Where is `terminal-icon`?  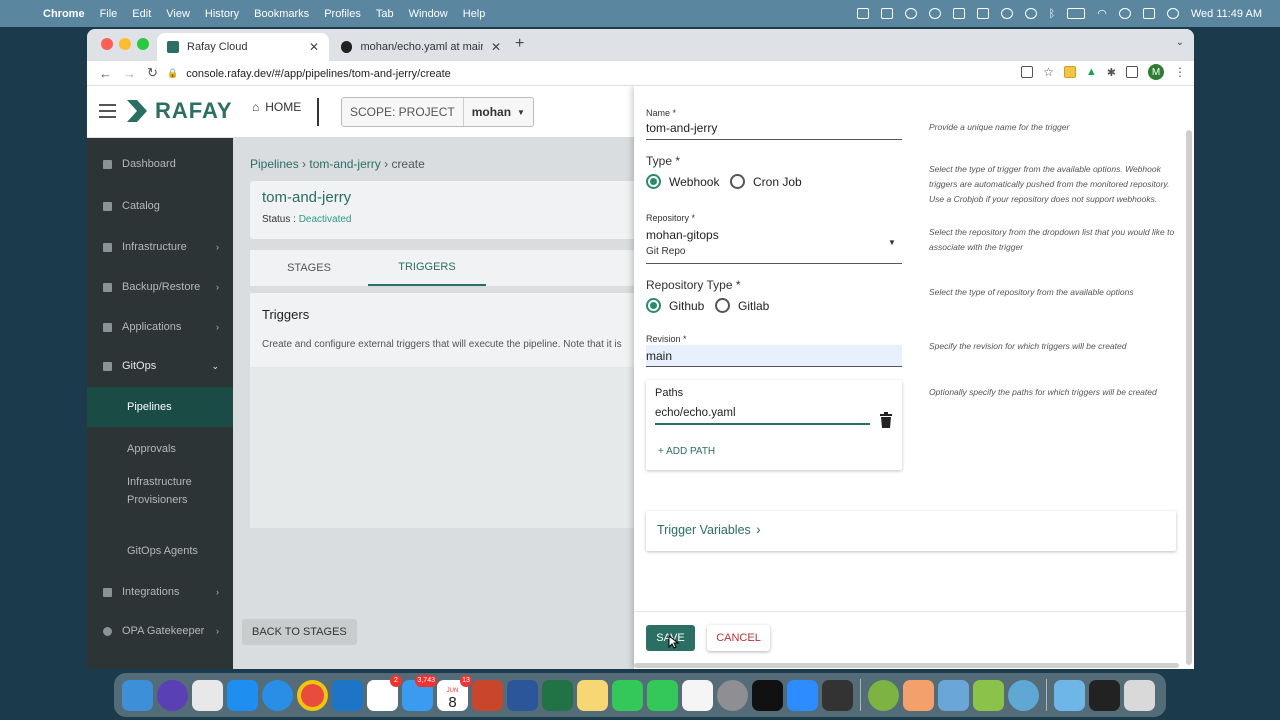
terminal-icon is located at coordinates (767, 695).